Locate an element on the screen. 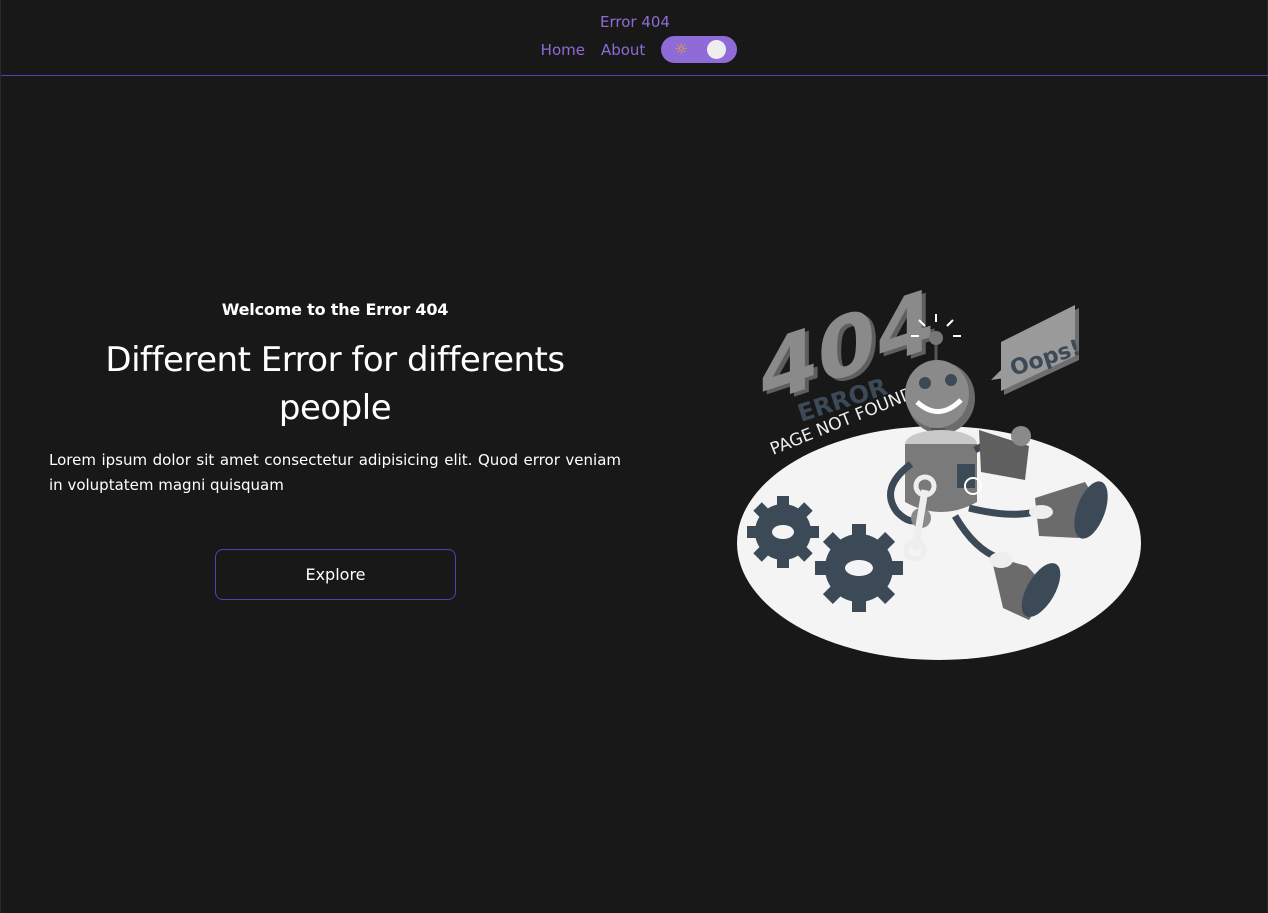 Image resolution: width=1268 pixels, height=913 pixels. navbar: Error 404 Home About ☼ is located at coordinates (634, 38).